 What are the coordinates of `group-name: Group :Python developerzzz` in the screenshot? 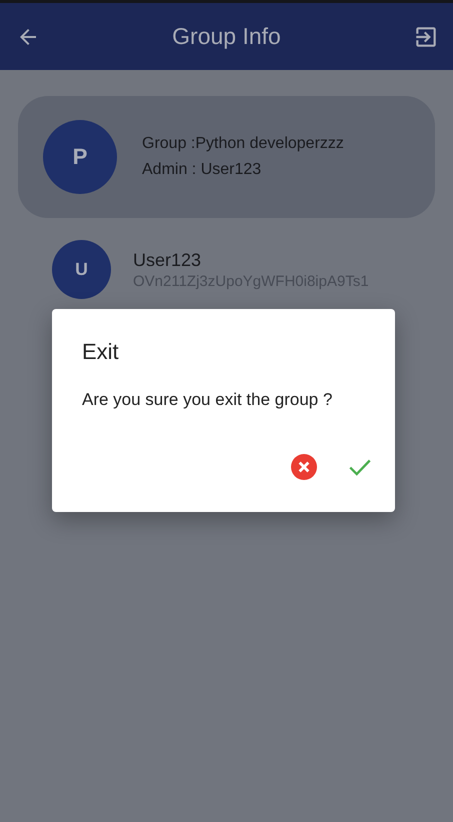 It's located at (243, 144).